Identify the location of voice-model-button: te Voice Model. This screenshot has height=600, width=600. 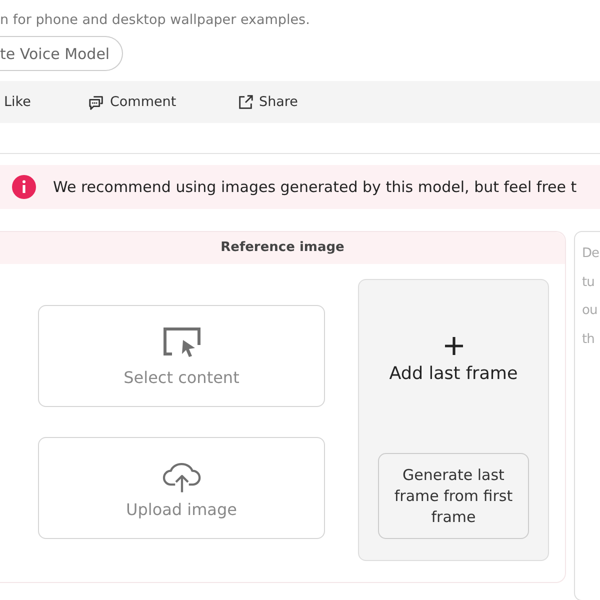
(61, 53).